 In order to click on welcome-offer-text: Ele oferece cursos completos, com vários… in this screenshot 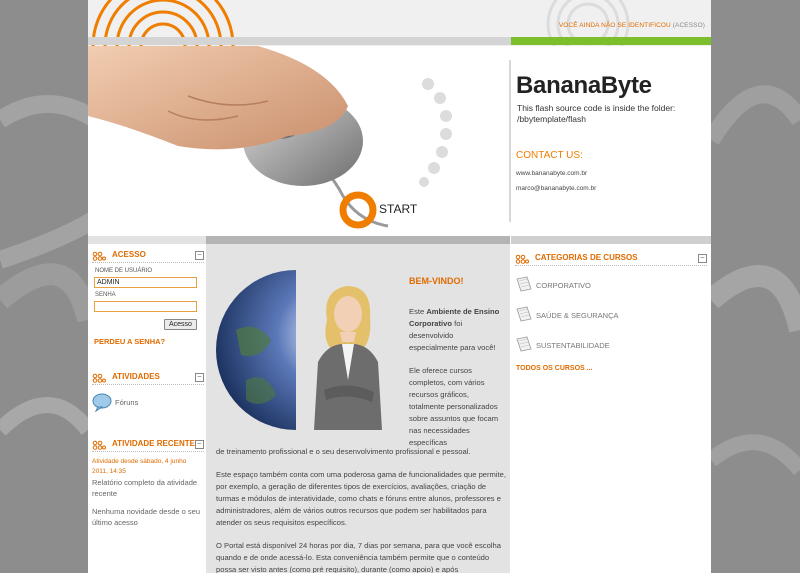, I will do `click(454, 406)`.